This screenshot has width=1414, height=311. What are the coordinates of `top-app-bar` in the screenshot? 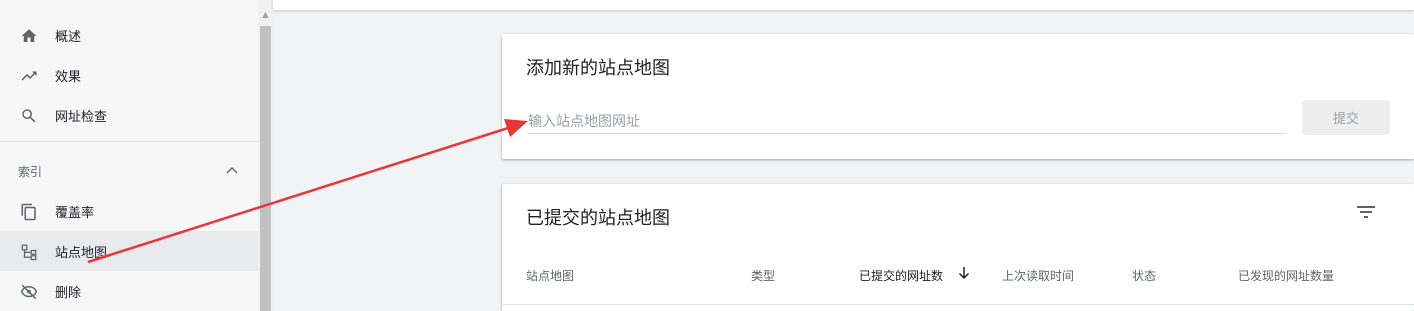 It's located at (843, 5).